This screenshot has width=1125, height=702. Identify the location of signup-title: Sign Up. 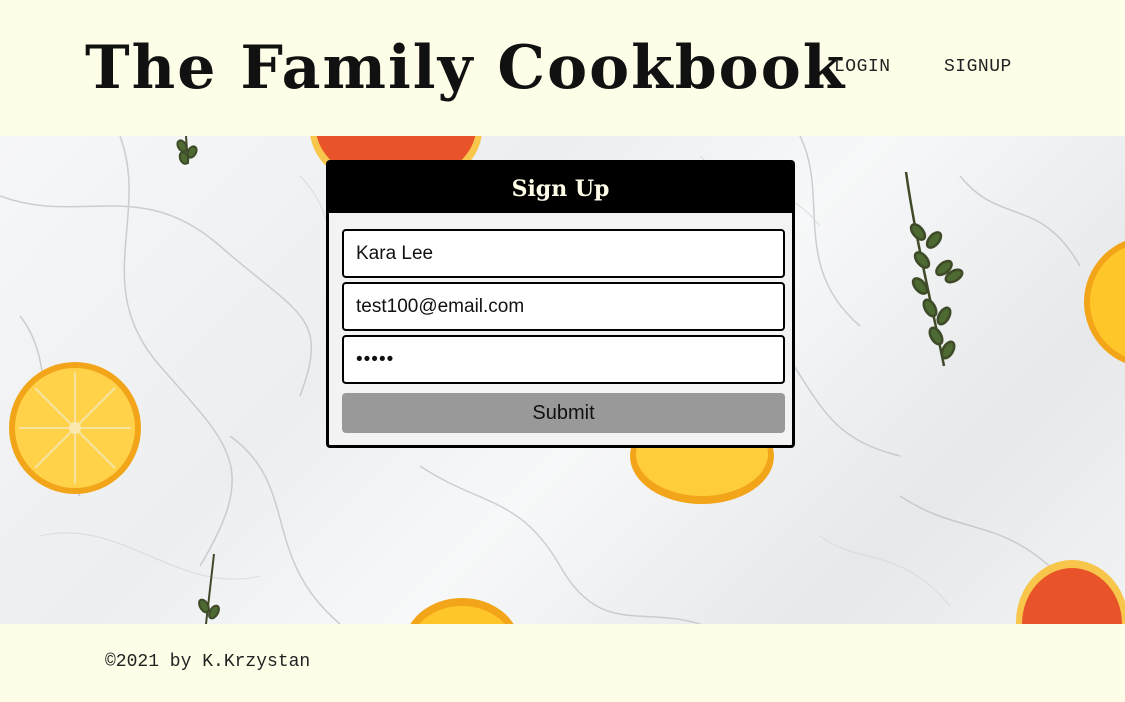
(560, 188).